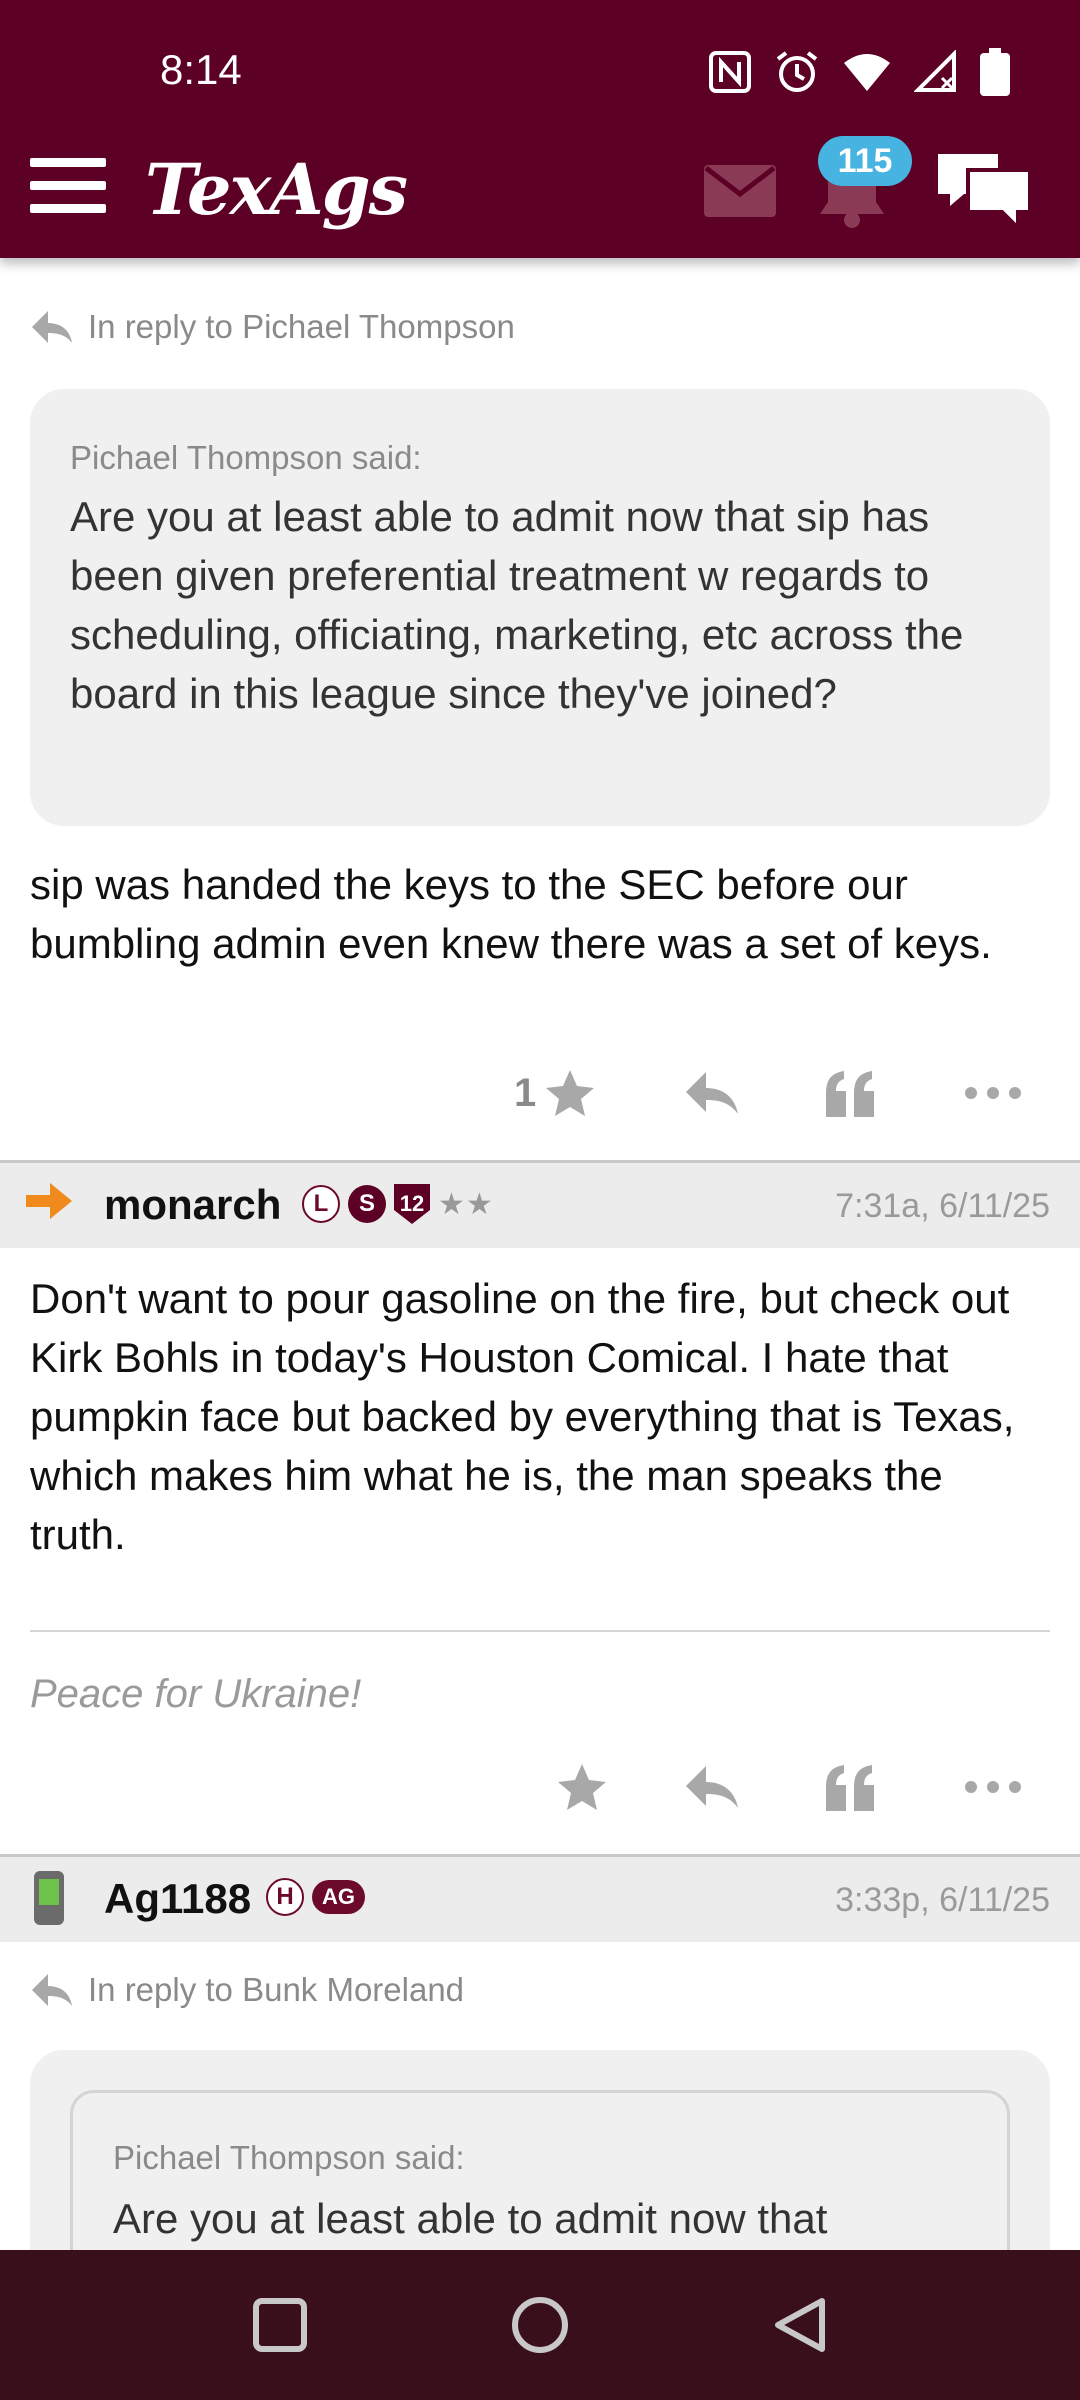 Image resolution: width=1080 pixels, height=2400 pixels. I want to click on reply-to-text: In reply to Bunk Moreland, so click(276, 1989).